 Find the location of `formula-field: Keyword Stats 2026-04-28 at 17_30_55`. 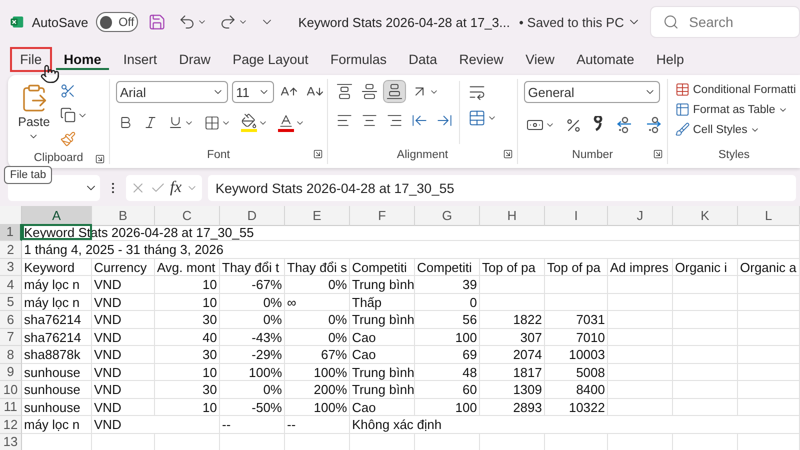

formula-field: Keyword Stats 2026-04-28 at 17_30_55 is located at coordinates (502, 188).